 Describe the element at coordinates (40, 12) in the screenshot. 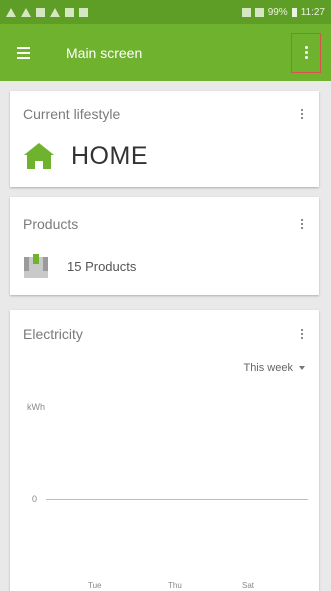

I see `message-icon` at that location.